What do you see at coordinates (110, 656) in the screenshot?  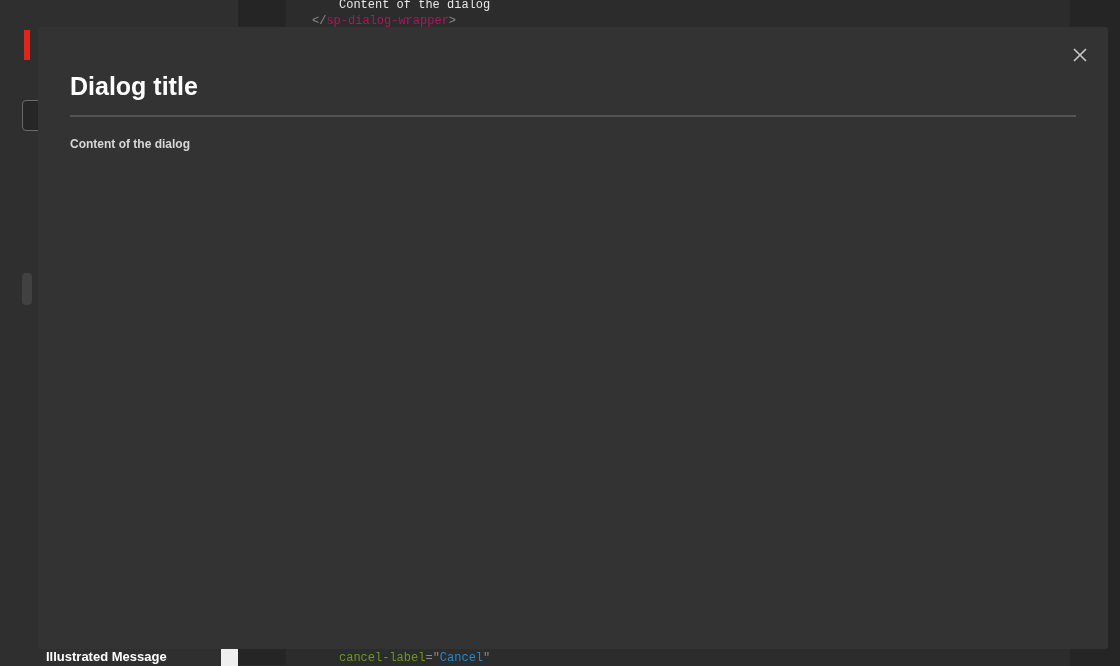 I see `sidebar-item: Illustrated Message` at bounding box center [110, 656].